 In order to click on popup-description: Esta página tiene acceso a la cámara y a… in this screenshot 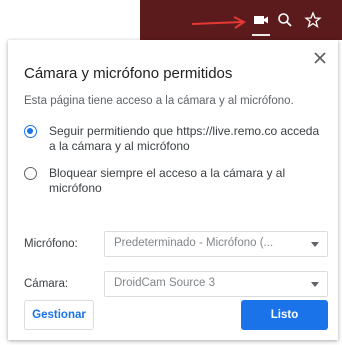, I will do `click(159, 101)`.